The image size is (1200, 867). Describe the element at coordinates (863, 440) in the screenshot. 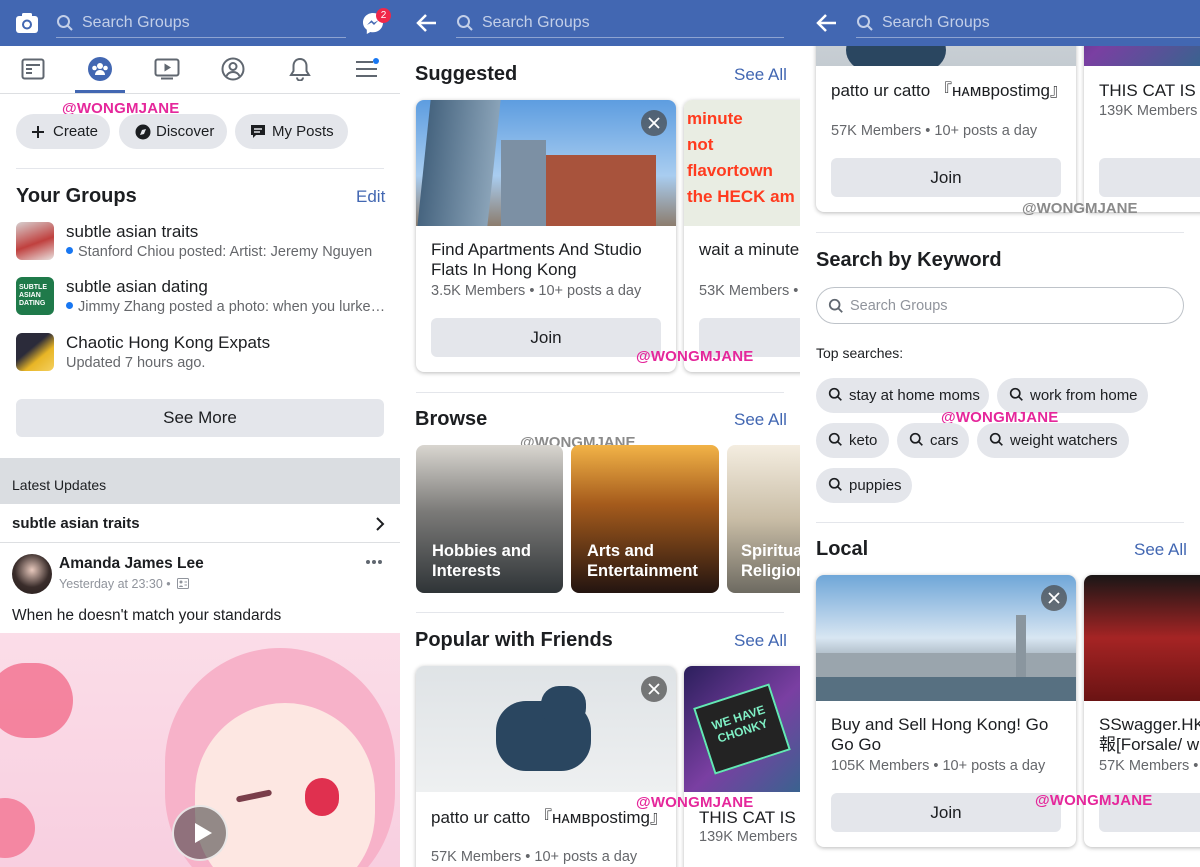

I see `search-suggestion-label: keto` at that location.